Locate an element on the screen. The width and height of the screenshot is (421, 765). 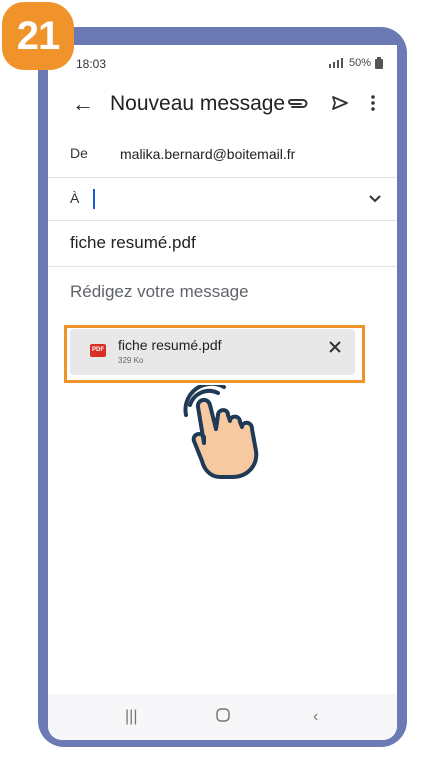
subject-row: fiche resumé.pdf is located at coordinates (222, 244).